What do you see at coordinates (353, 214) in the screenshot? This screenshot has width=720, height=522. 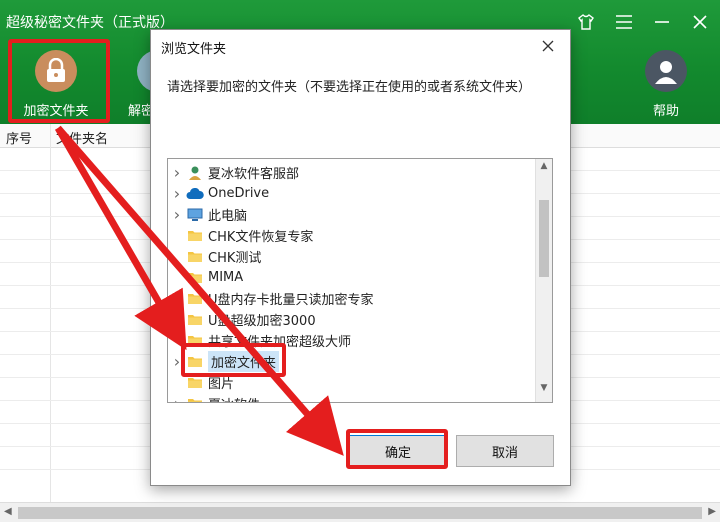 I see `tree-item: › 此电脑` at bounding box center [353, 214].